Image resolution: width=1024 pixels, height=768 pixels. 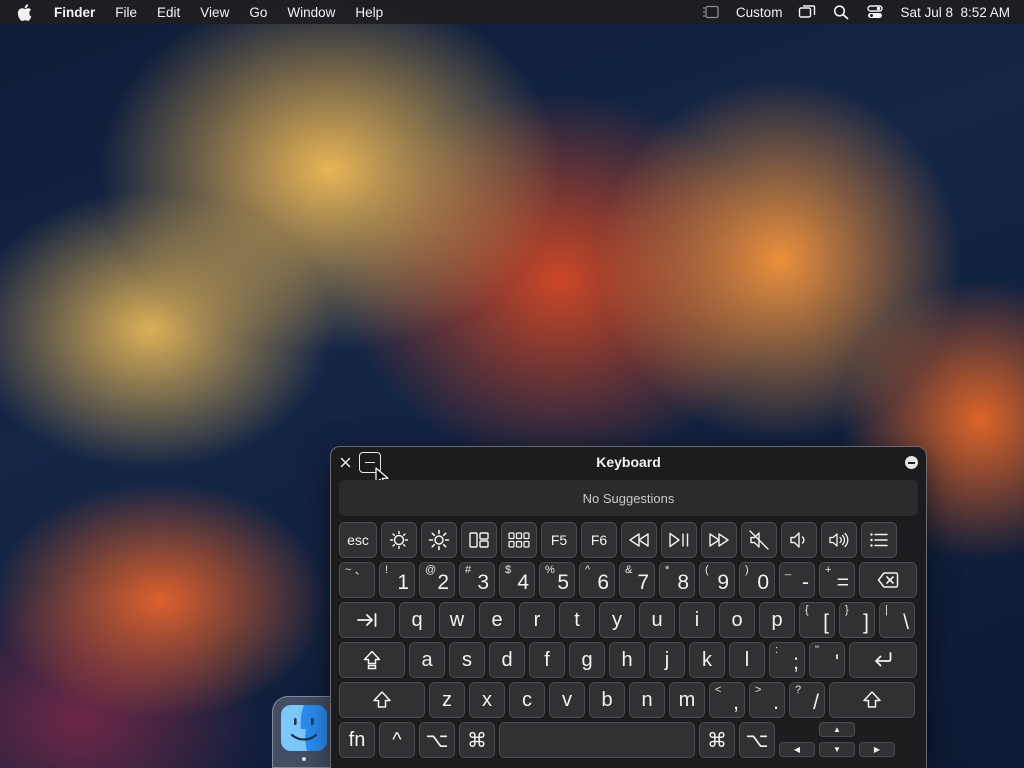 I want to click on options-button, so click(x=911, y=462).